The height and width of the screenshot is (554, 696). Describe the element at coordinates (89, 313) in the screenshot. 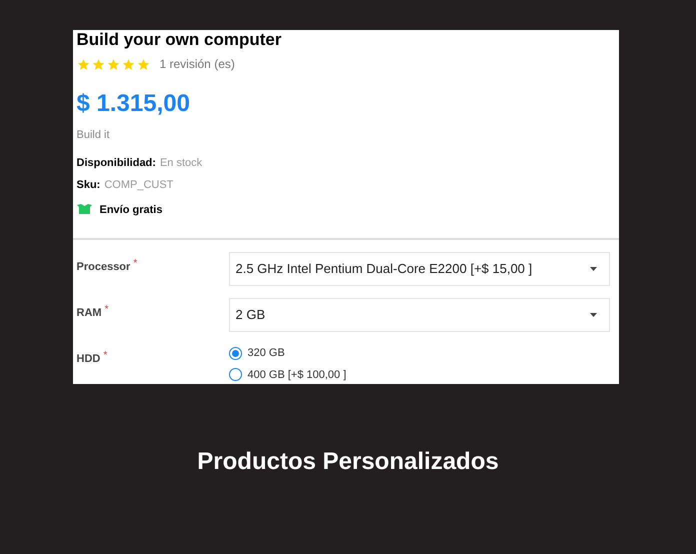

I see `attribute-label: RAM` at that location.